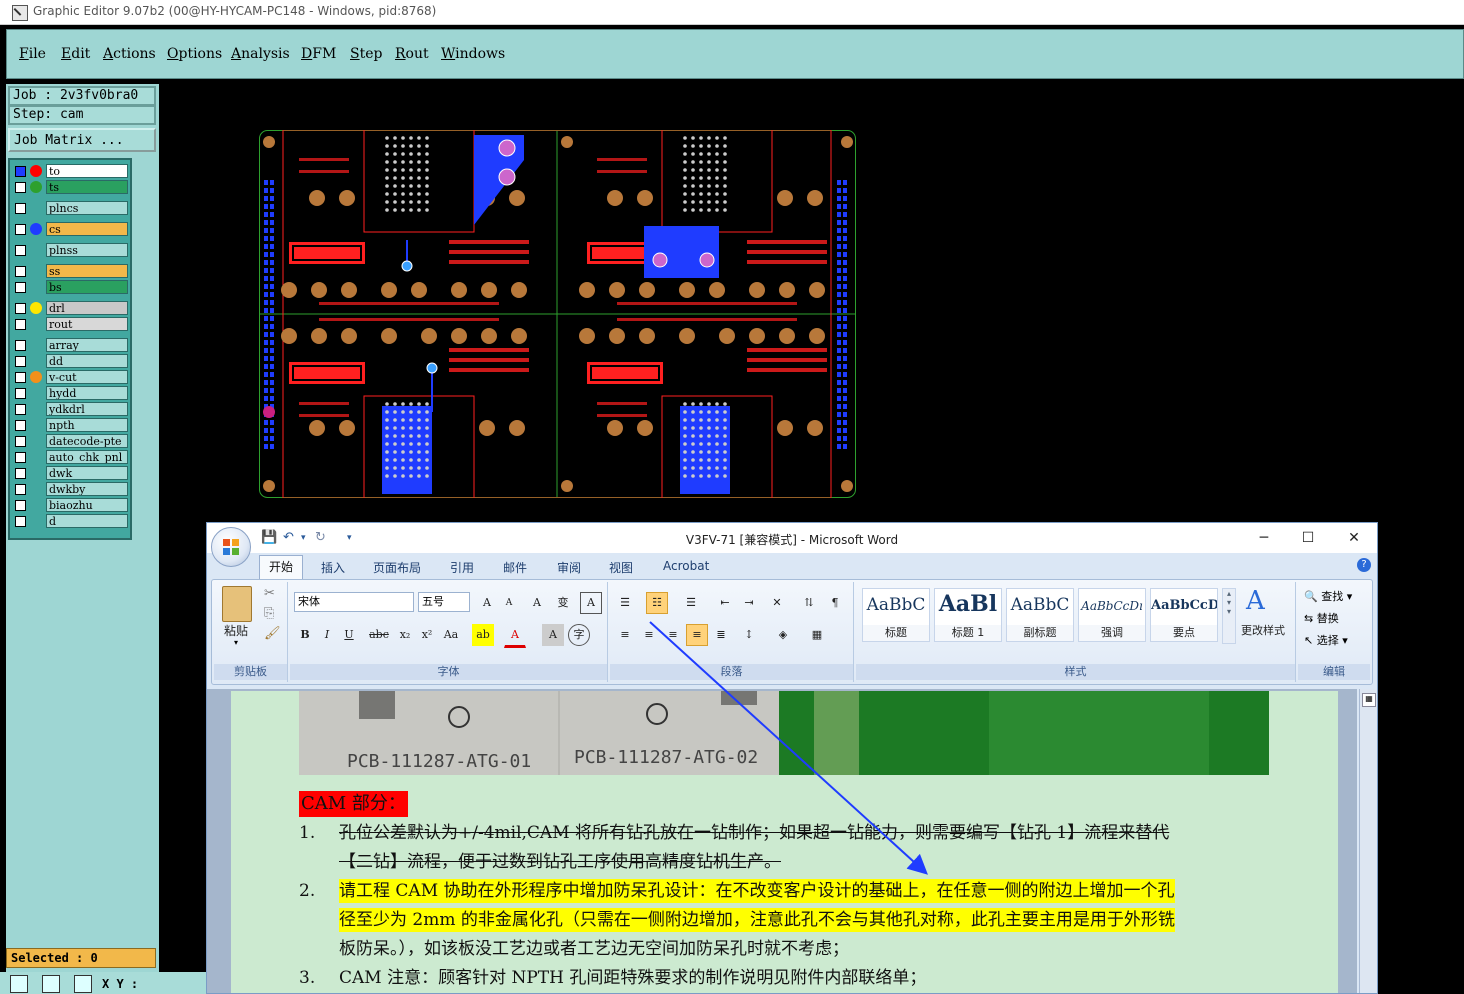 The height and width of the screenshot is (994, 1464). I want to click on layer-row-ss: ss, so click(71, 271).